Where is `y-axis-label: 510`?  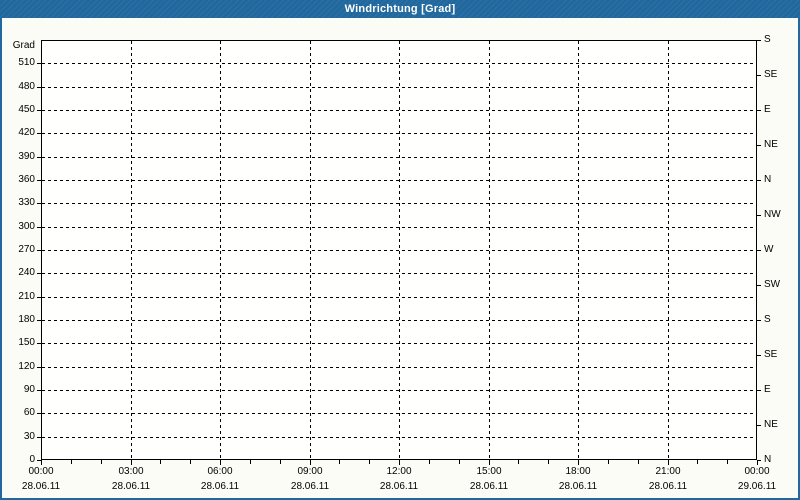 y-axis-label: 510 is located at coordinates (26, 62).